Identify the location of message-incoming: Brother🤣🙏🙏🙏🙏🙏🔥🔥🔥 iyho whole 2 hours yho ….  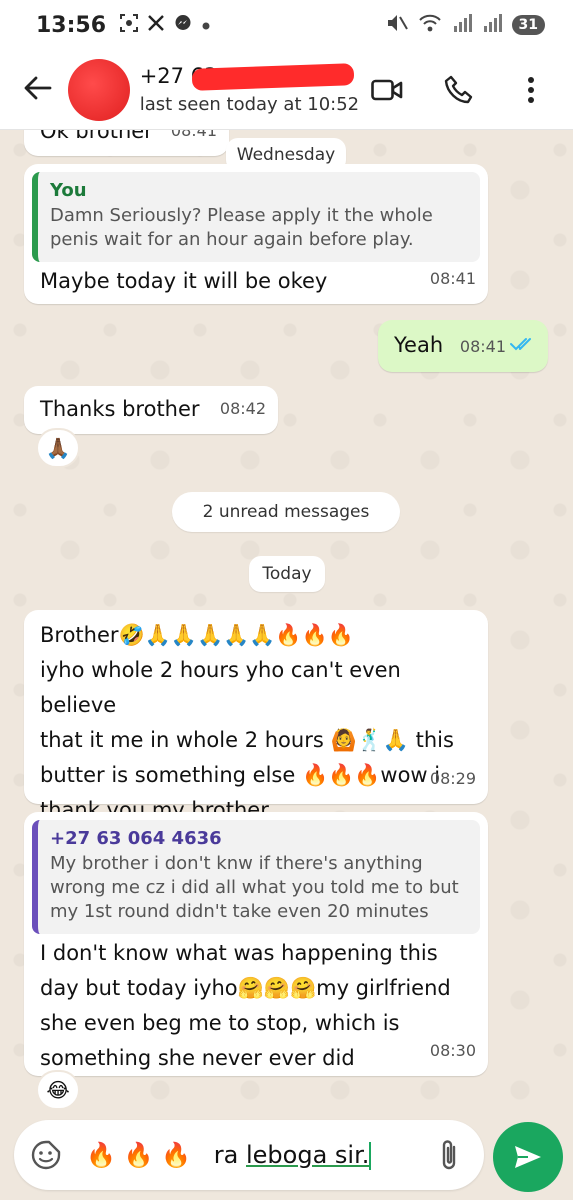
(256, 716).